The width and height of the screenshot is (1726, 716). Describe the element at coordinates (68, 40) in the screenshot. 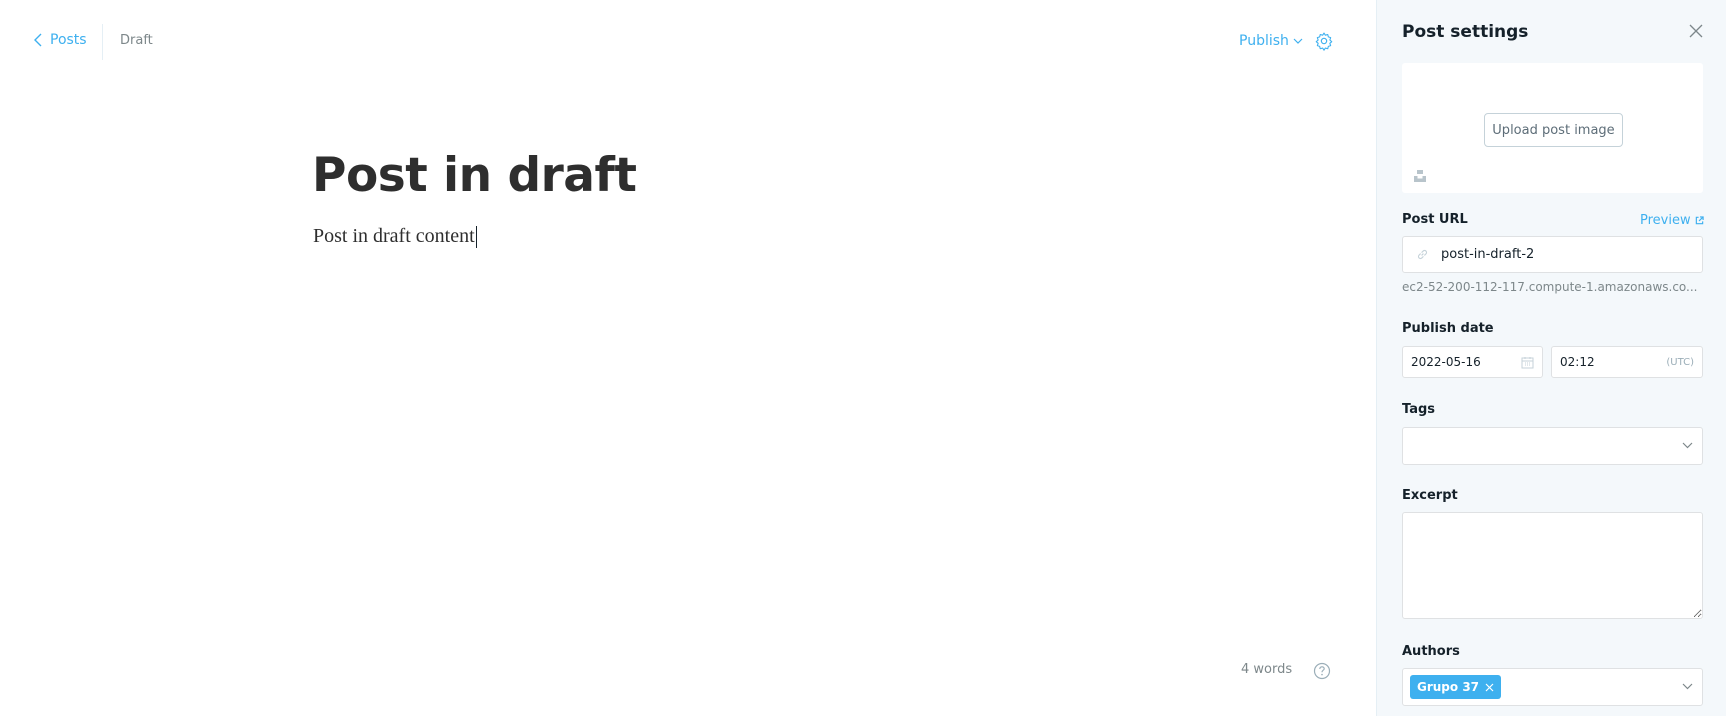

I see `back-link-label: Posts` at that location.